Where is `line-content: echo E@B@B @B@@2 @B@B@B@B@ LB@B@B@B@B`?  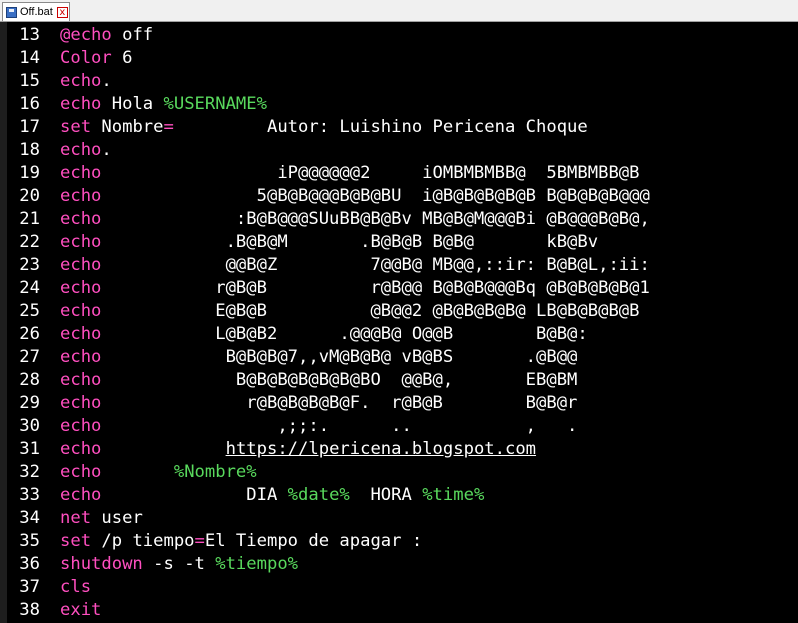 line-content: echo E@B@B @B@@2 @B@B@B@B@ LB@B@B@B@B is located at coordinates (340, 311).